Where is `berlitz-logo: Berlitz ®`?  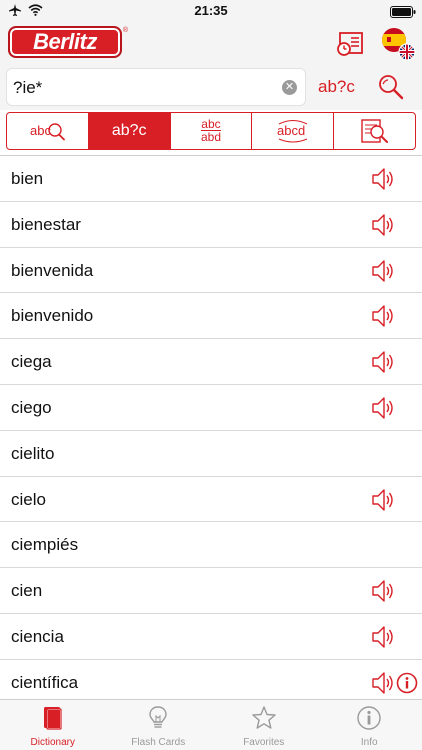
berlitz-logo: Berlitz ® is located at coordinates (68, 42).